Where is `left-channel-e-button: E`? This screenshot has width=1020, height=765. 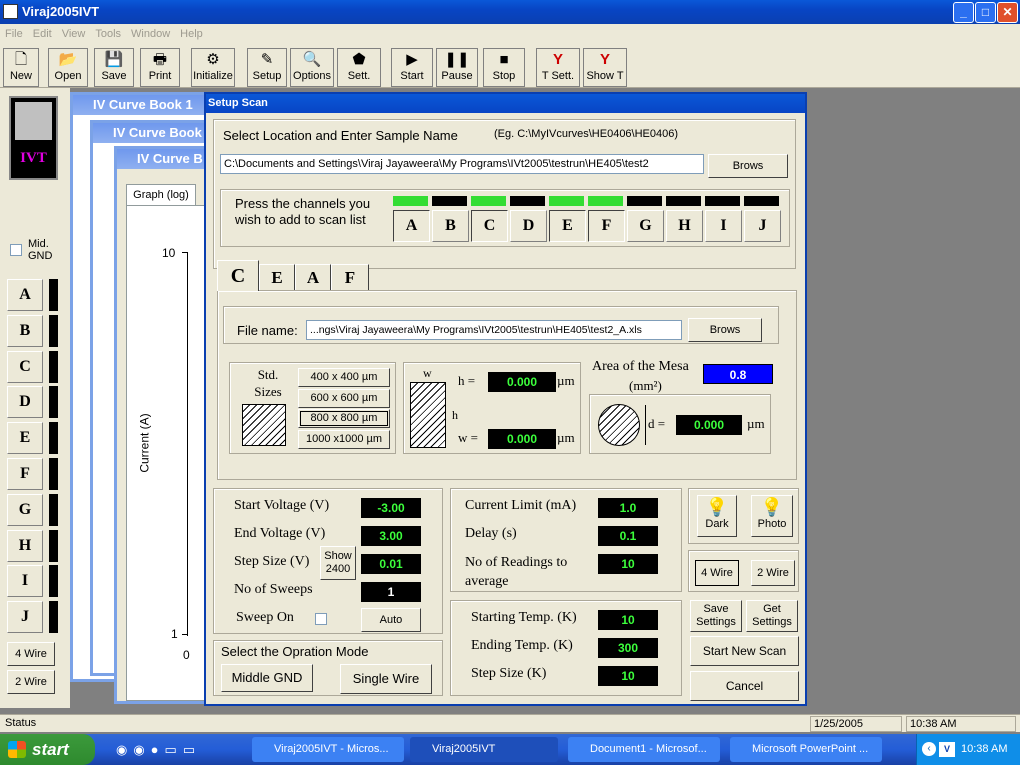
left-channel-e-button: E is located at coordinates (25, 438).